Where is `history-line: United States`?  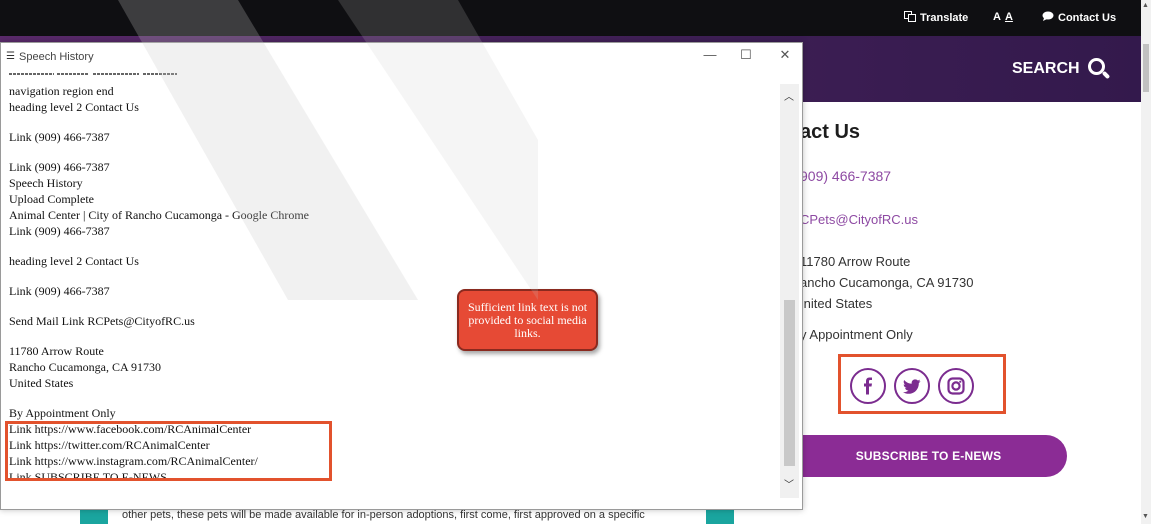
history-line: United States is located at coordinates (41, 383).